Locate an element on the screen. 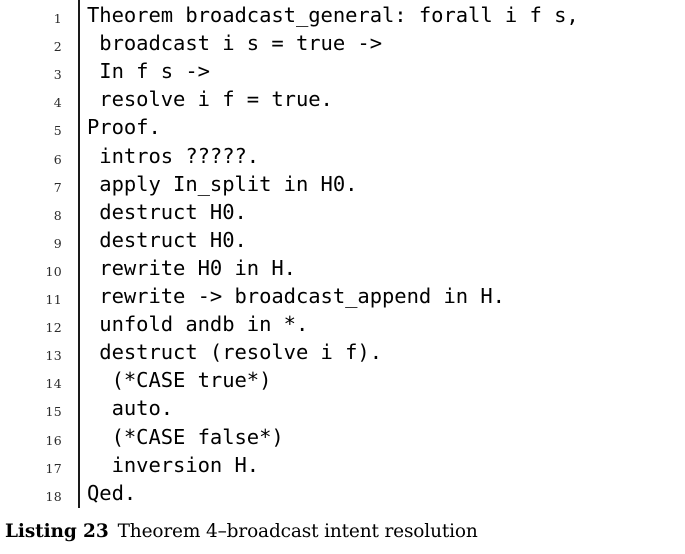 The height and width of the screenshot is (554, 685). line-code-text: broadcast i s = true -> is located at coordinates (235, 43).